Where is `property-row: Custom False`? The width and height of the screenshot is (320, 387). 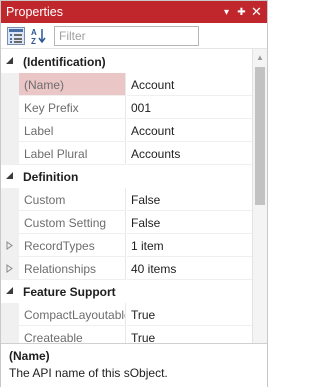
property-row: Custom False is located at coordinates (126, 199).